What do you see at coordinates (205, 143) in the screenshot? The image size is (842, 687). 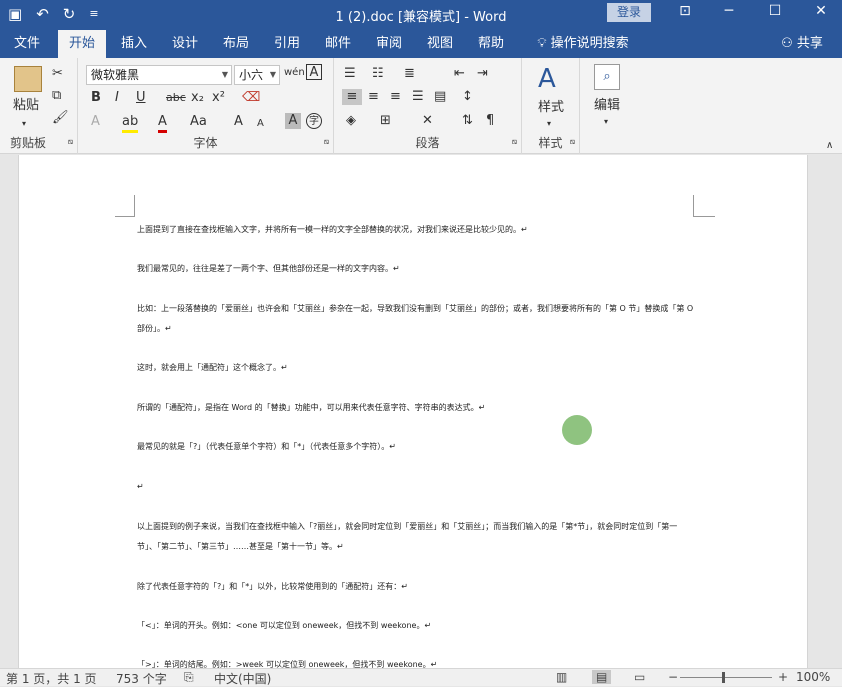 I see `font-label: 字体` at bounding box center [205, 143].